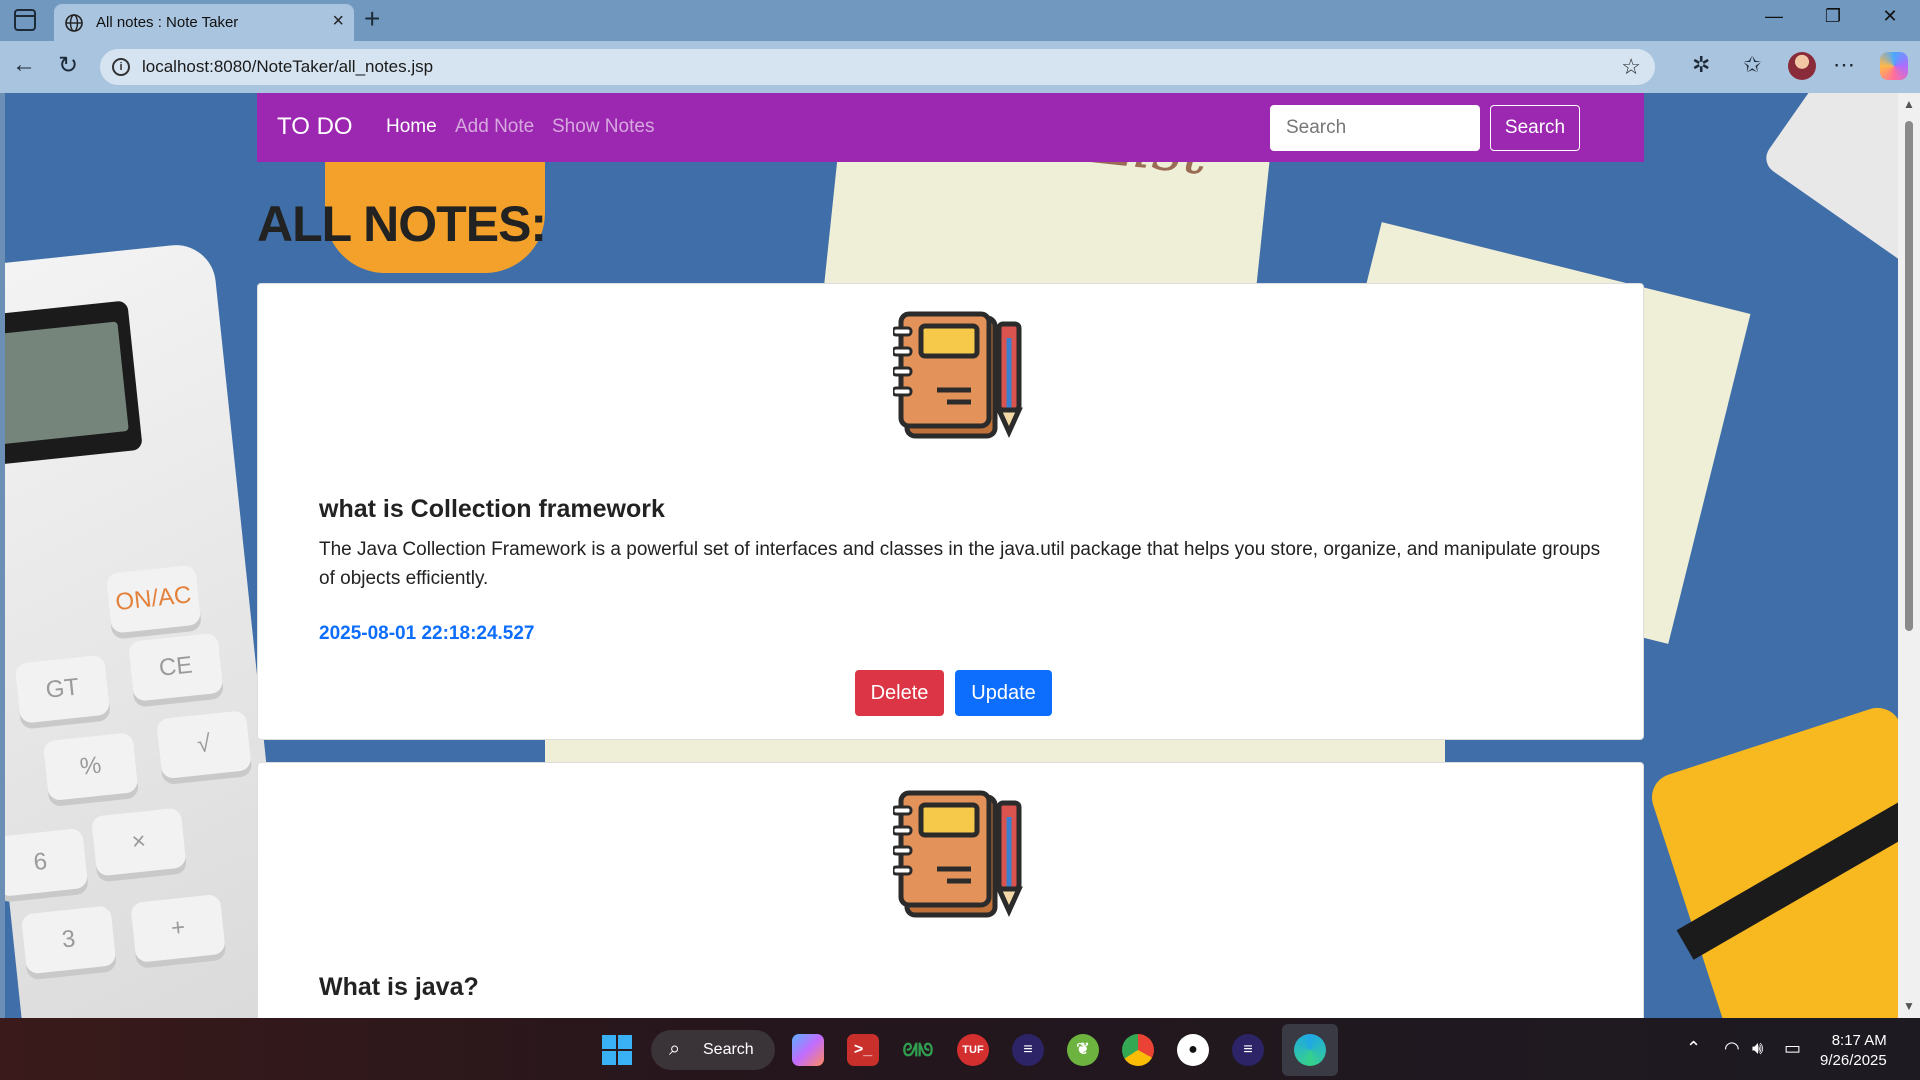 The image size is (1920, 1080). I want to click on update-button: Update, so click(1003, 693).